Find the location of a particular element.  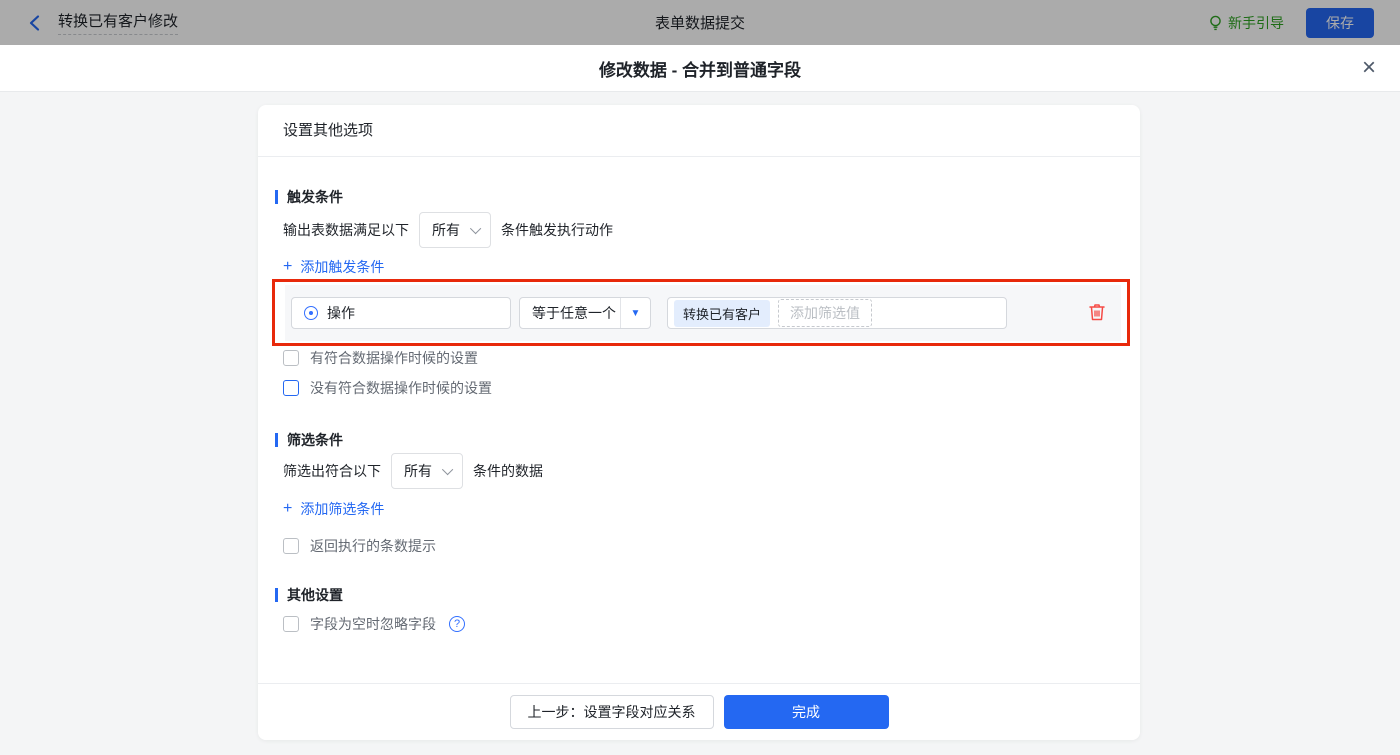

condition-field-select: 操作 is located at coordinates (401, 313).